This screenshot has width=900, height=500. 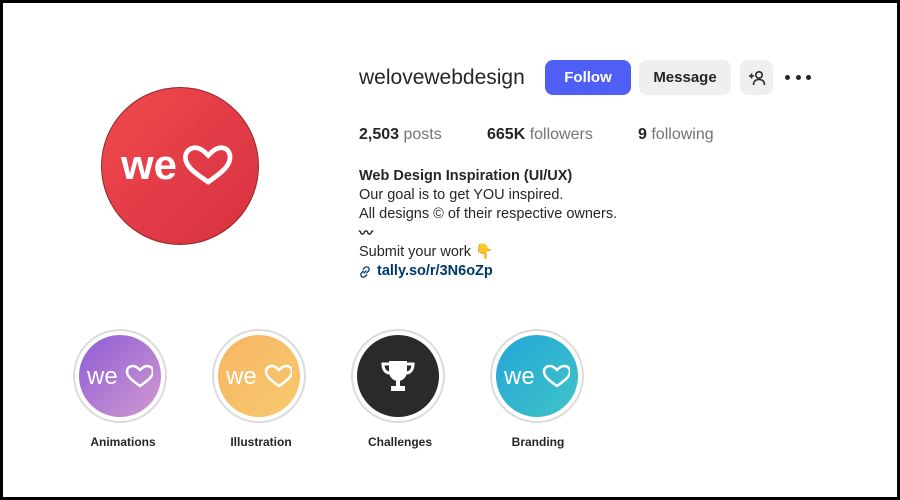 I want to click on add-user-button, so click(x=756, y=77).